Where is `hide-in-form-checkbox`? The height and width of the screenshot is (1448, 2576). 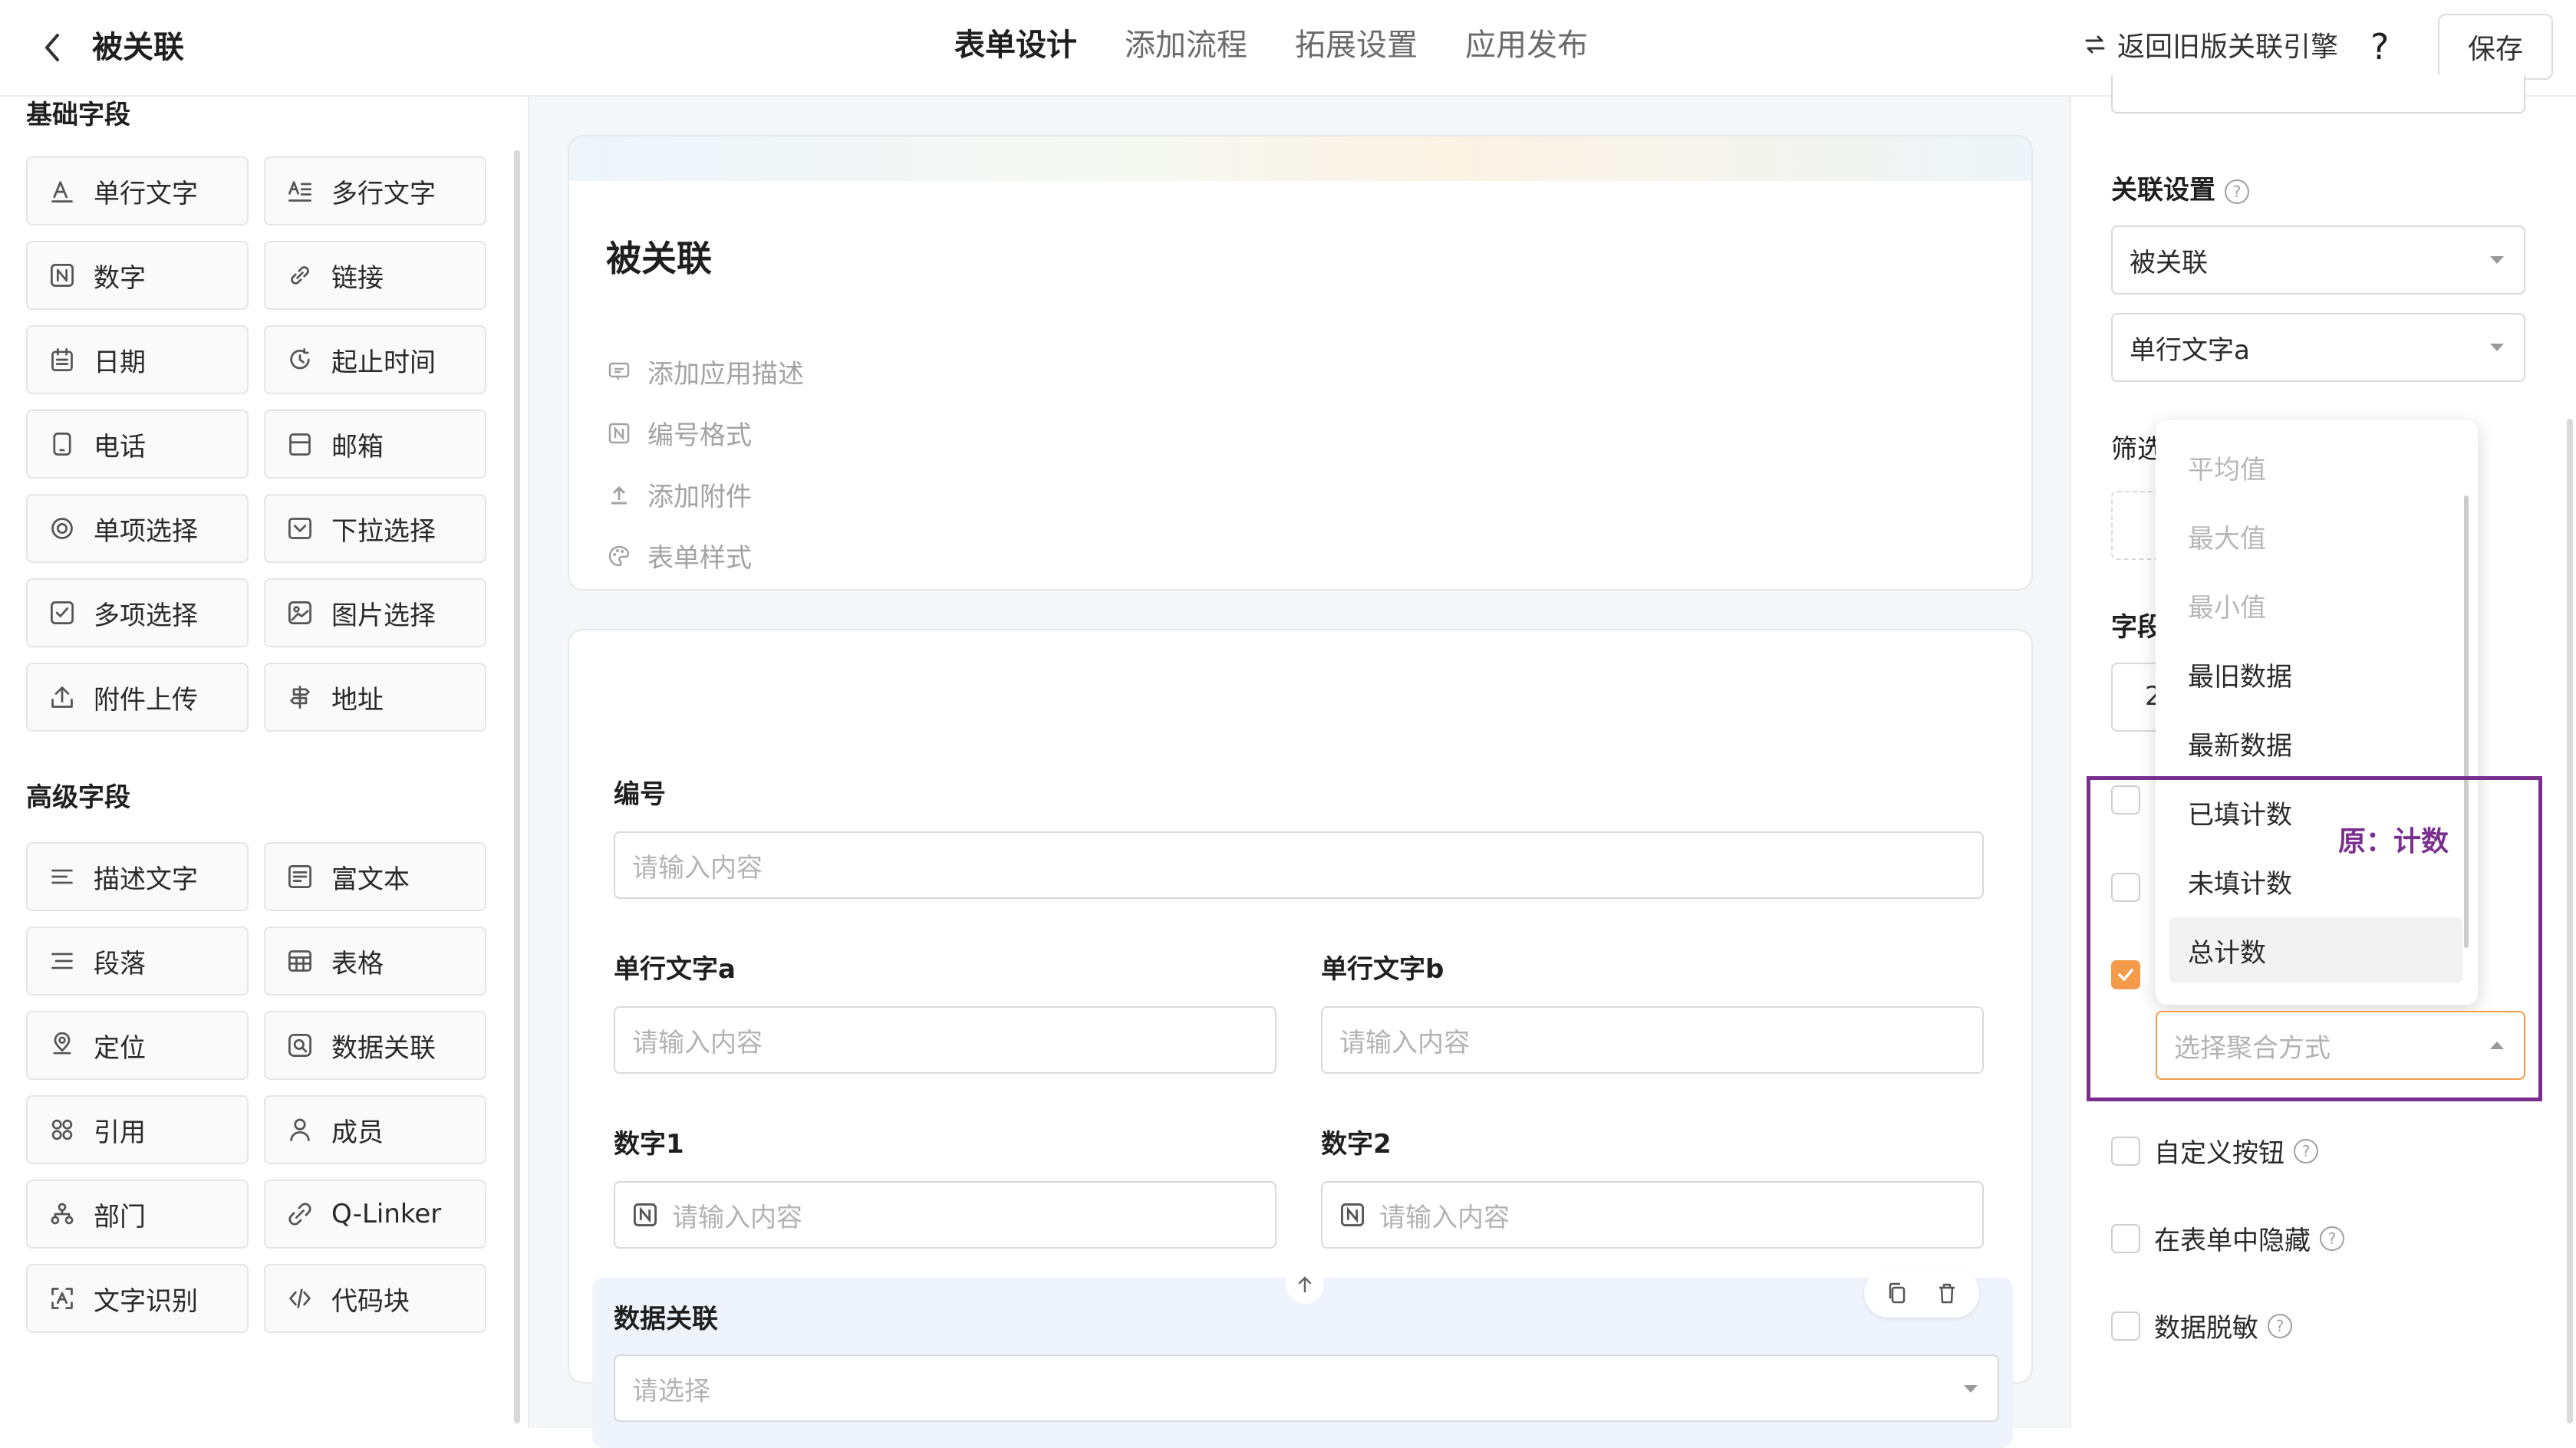
hide-in-form-checkbox is located at coordinates (2125, 1238).